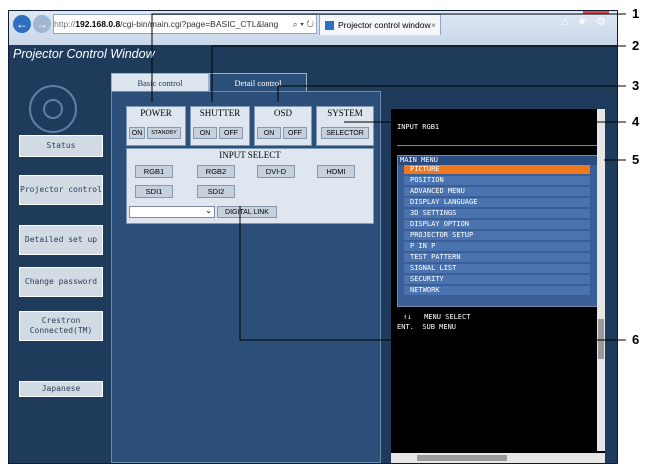 This screenshot has height=468, width=652. What do you see at coordinates (345, 133) in the screenshot?
I see `system-selector-button: SELECTOR` at bounding box center [345, 133].